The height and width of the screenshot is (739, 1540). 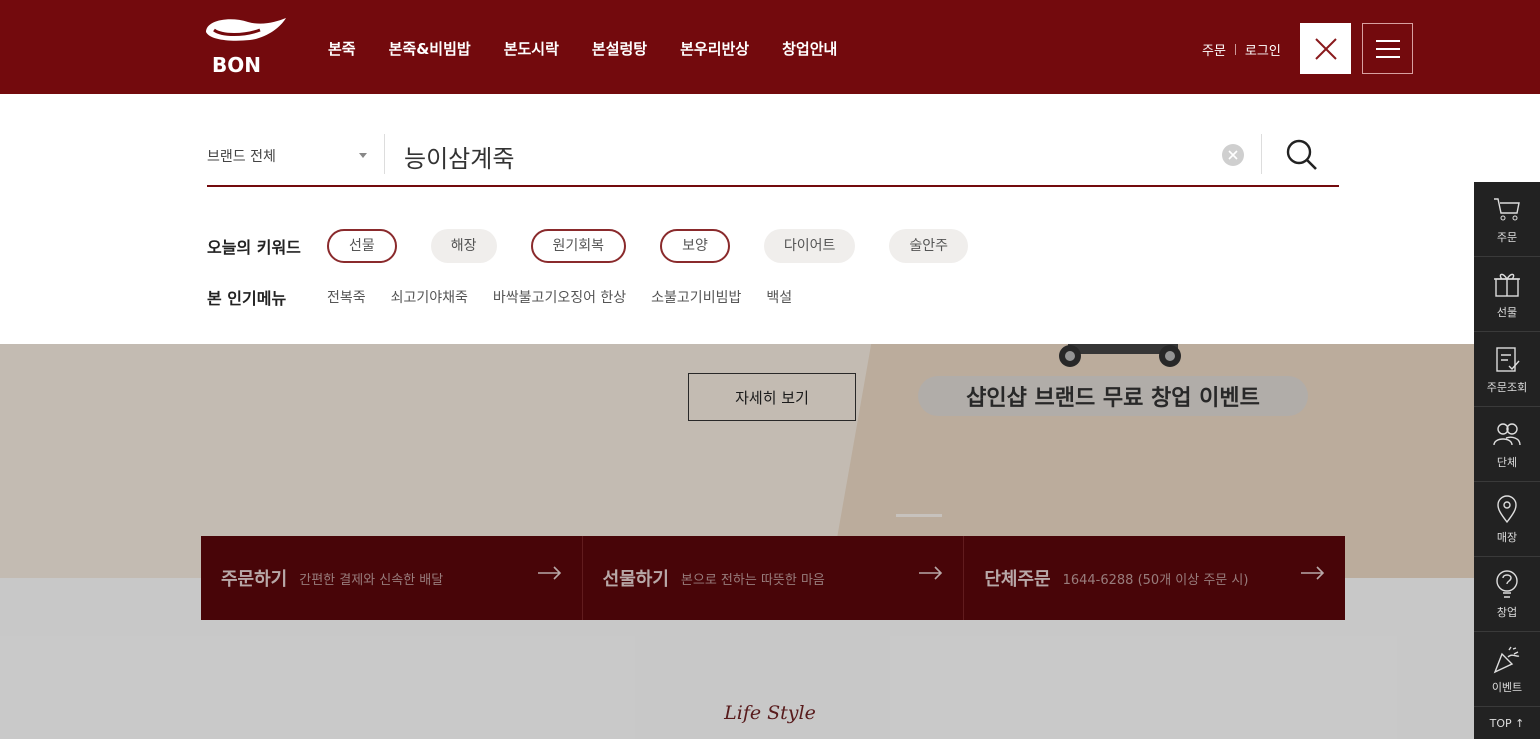 I want to click on keyword-row: 오늘의 키워드 선물 해장 원기회복 보양 다이어트 술안주, so click(x=604, y=246).